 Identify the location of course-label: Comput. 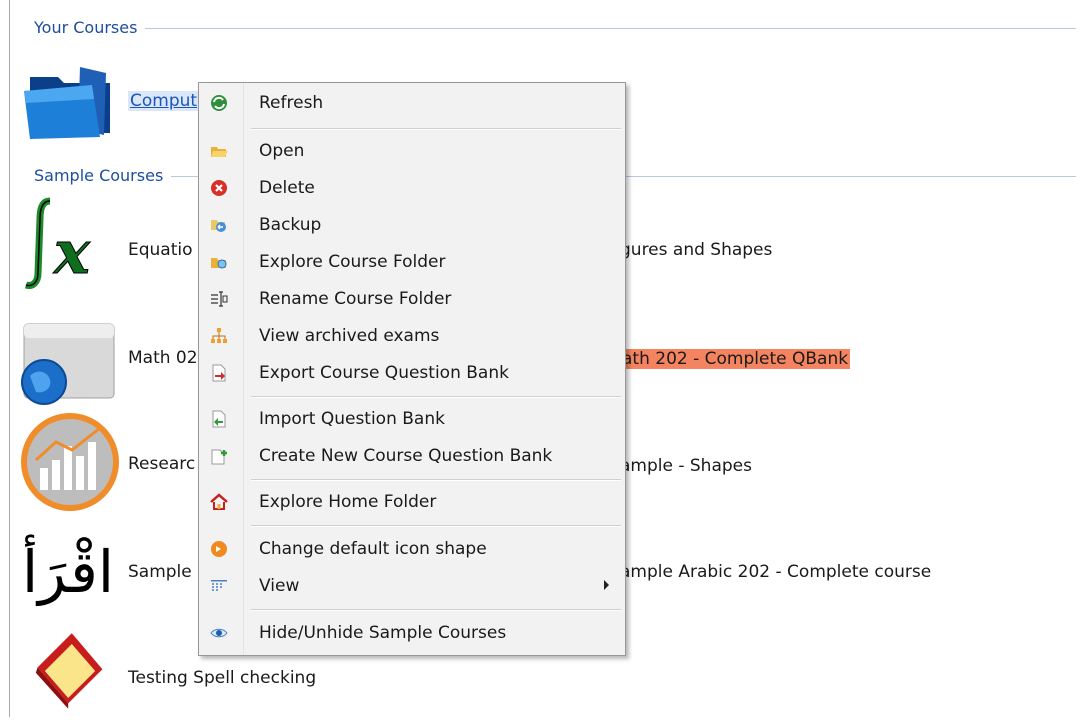
(164, 101).